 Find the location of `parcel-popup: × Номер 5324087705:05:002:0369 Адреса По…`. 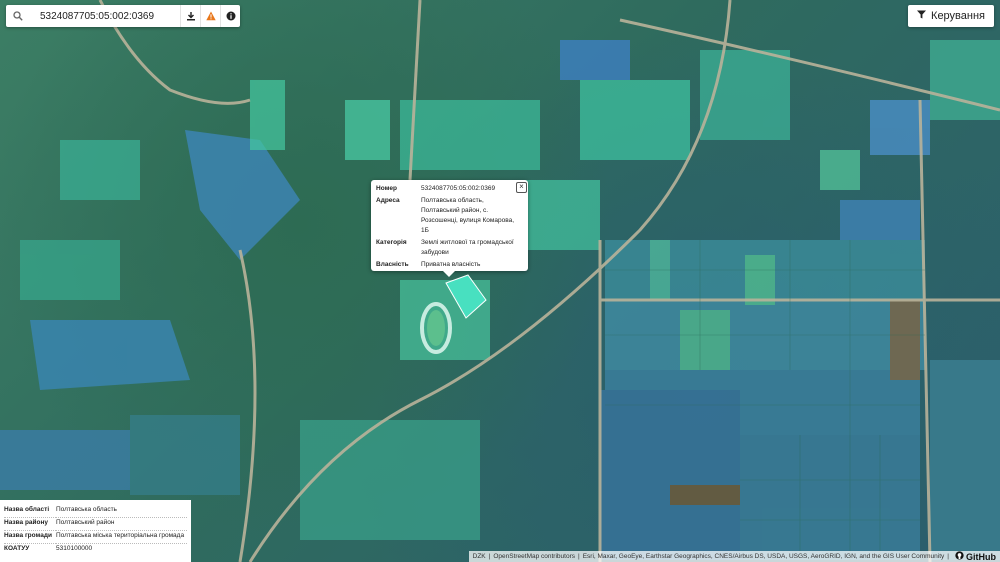

parcel-popup: × Номер 5324087705:05:002:0369 Адреса По… is located at coordinates (449, 228).